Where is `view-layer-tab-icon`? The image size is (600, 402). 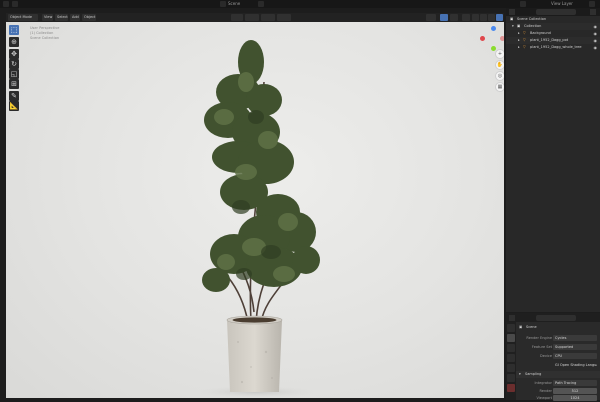 view-layer-tab-icon is located at coordinates (511, 358).